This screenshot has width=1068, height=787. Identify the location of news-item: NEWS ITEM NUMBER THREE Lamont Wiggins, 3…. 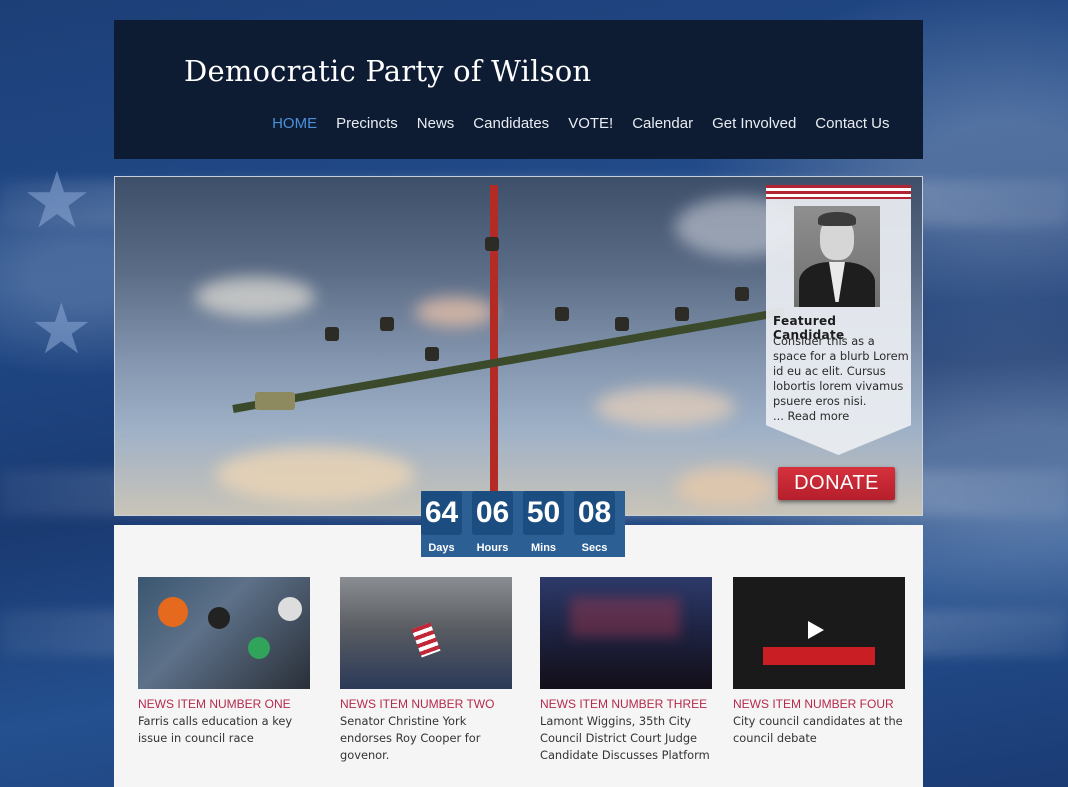
(630, 670).